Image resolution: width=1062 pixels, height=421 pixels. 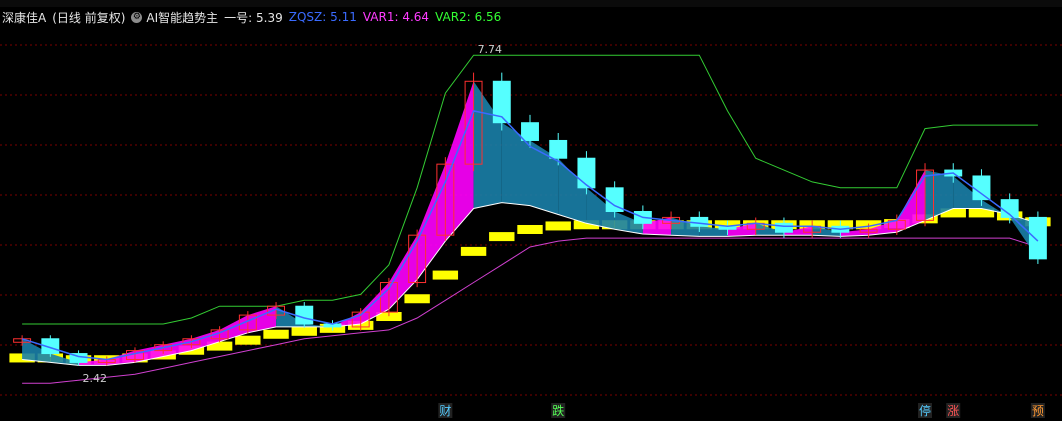 What do you see at coordinates (558, 410) in the screenshot?
I see `signal-label: 跌` at bounding box center [558, 410].